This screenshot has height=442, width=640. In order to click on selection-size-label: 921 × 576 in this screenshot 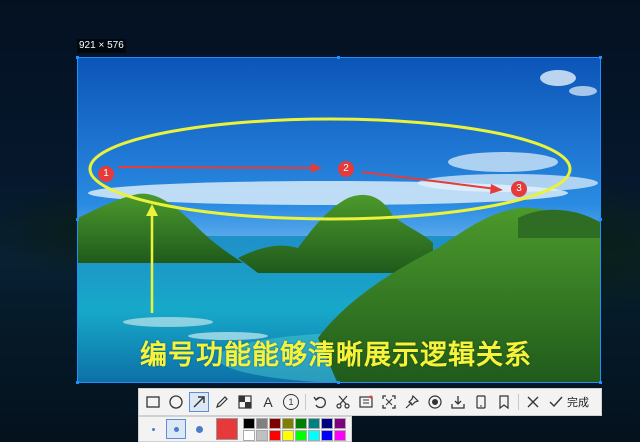, I will do `click(101, 46)`.